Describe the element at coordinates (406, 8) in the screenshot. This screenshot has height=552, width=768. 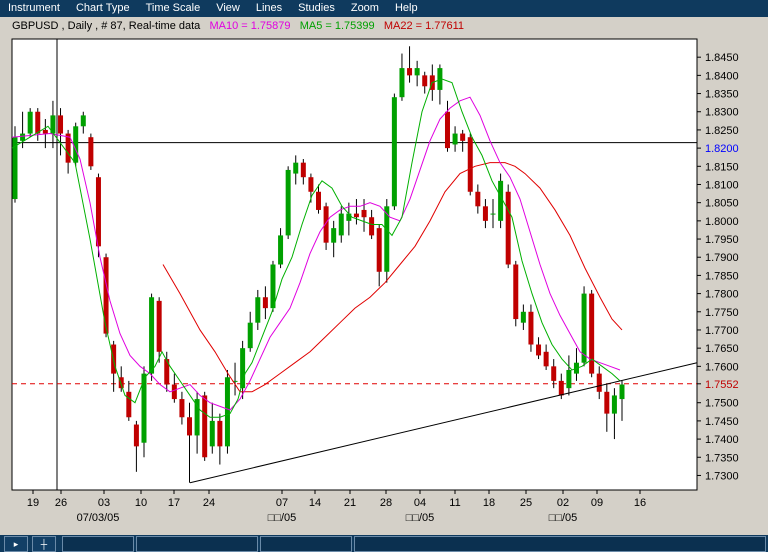
I see `menu-help: Help` at that location.